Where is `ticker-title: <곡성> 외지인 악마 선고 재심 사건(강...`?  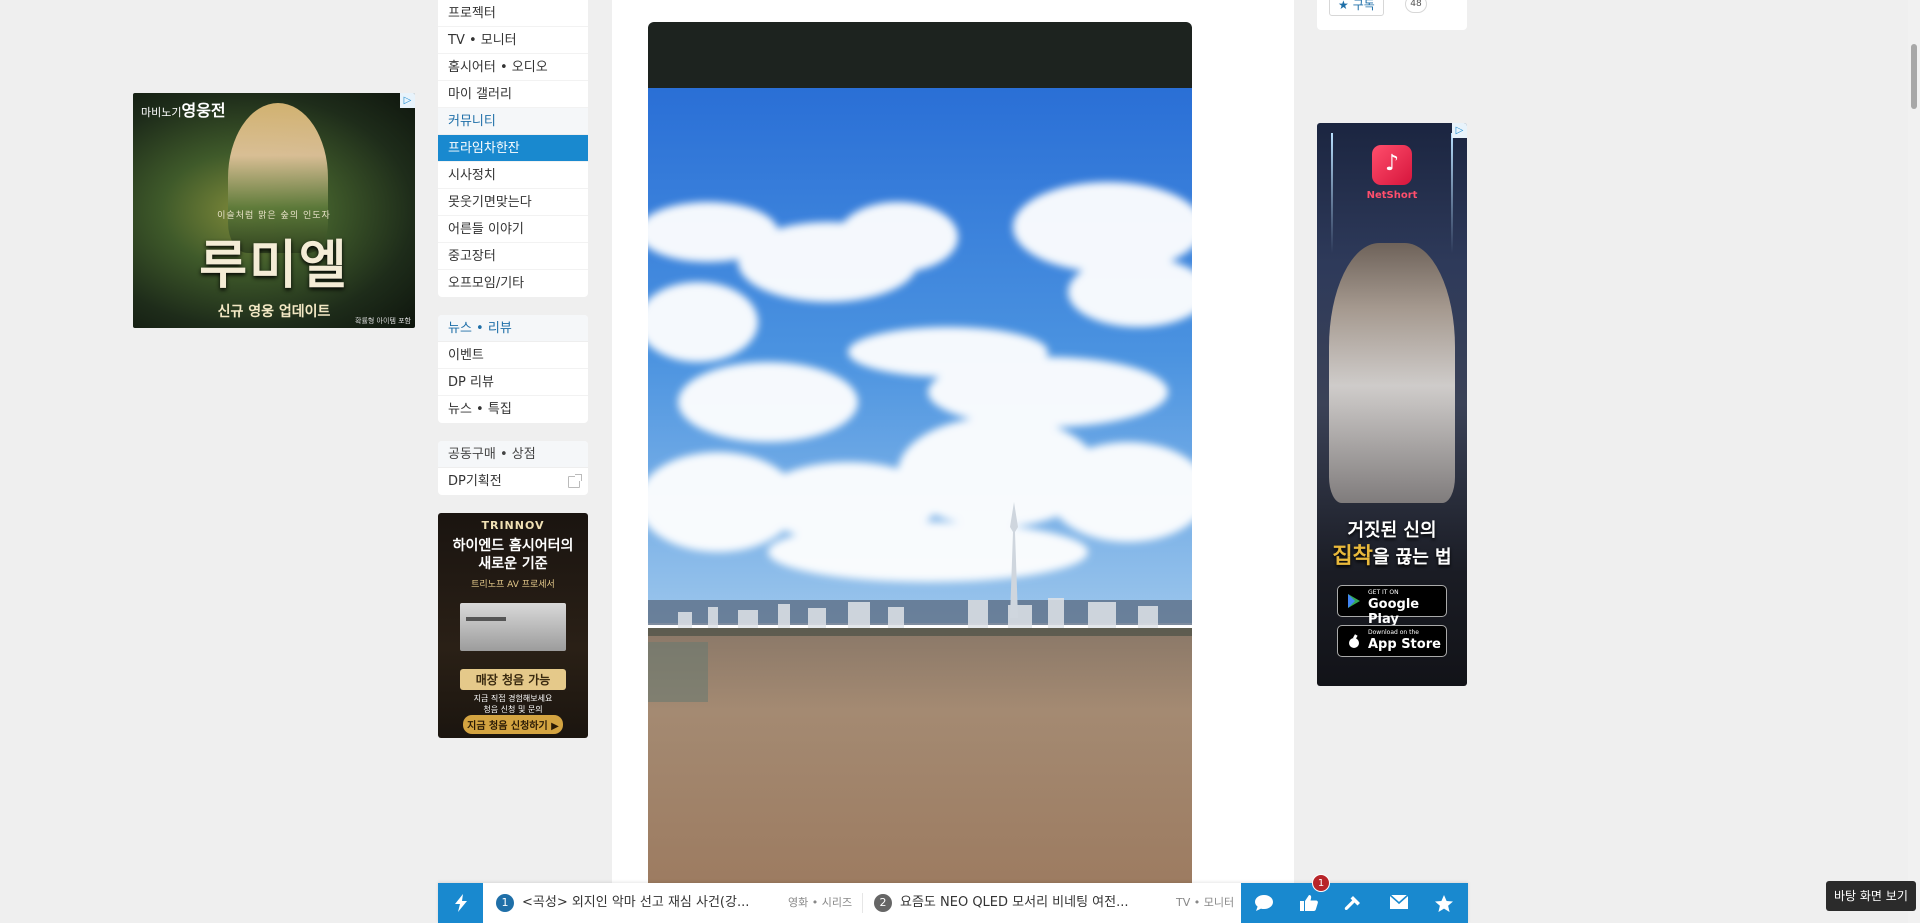
ticker-title: <곡성> 외지인 악마 선고 재심 사건(강... is located at coordinates (636, 902).